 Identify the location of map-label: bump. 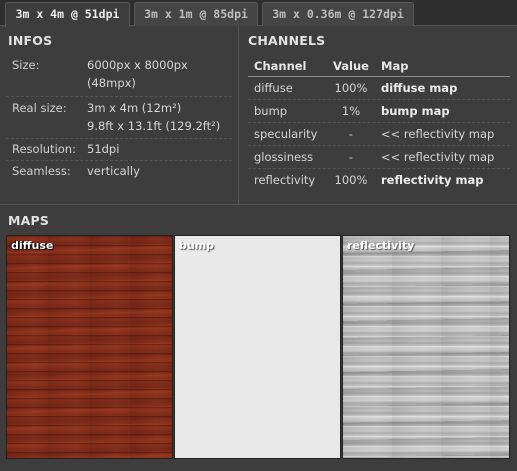
(197, 245).